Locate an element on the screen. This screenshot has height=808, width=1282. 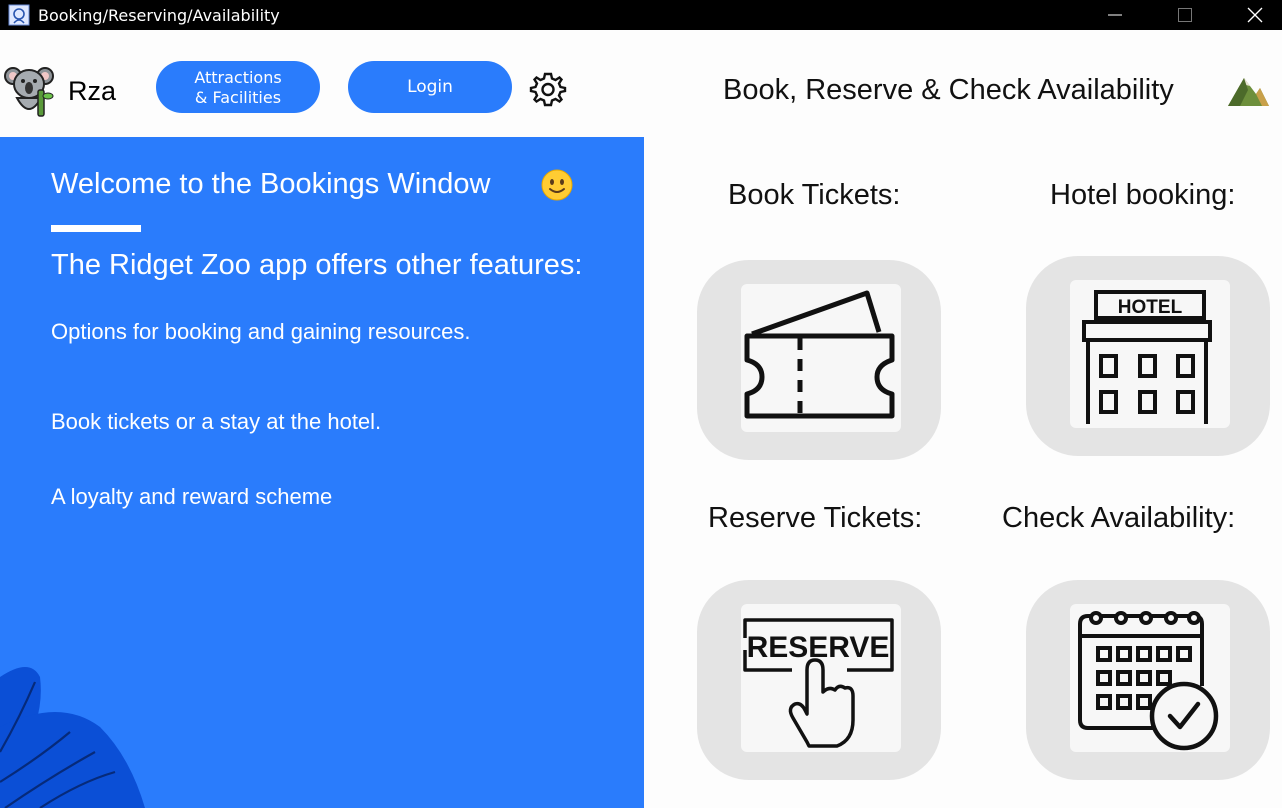
hotel-booking-button: HOTEL is located at coordinates (1148, 356).